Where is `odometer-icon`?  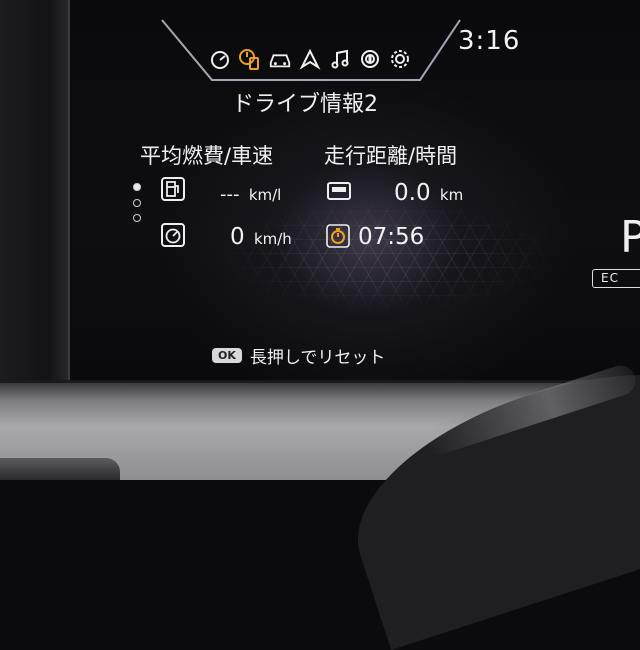 odometer-icon is located at coordinates (339, 193).